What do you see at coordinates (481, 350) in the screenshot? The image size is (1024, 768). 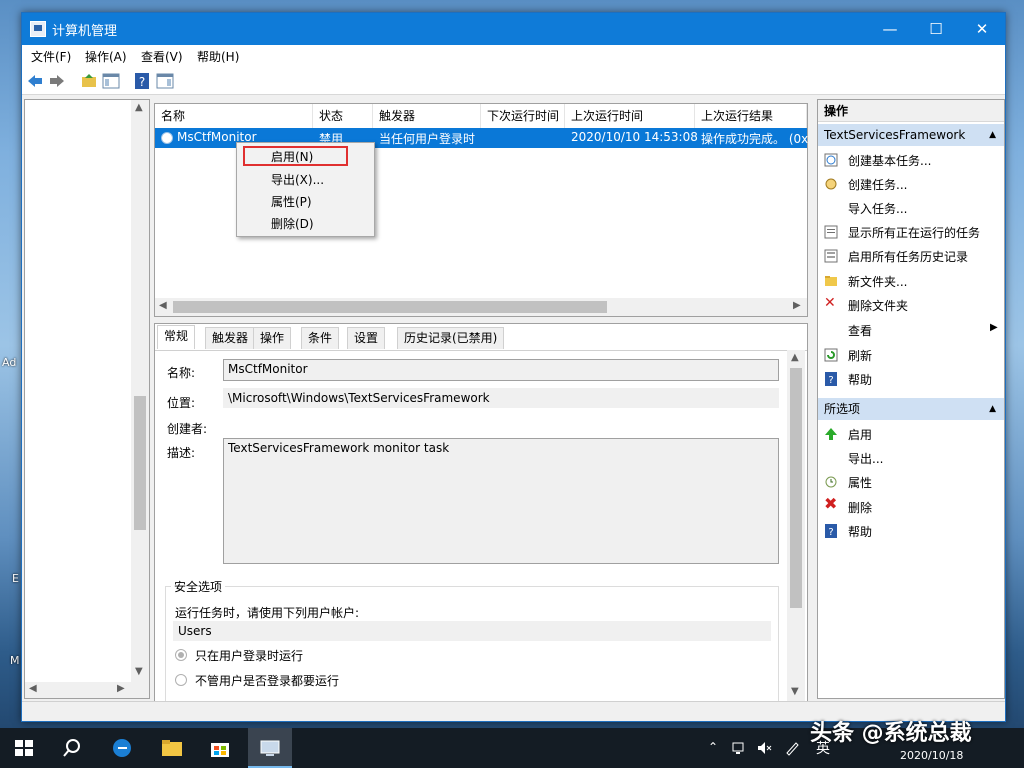 I see `tab-divider` at bounding box center [481, 350].